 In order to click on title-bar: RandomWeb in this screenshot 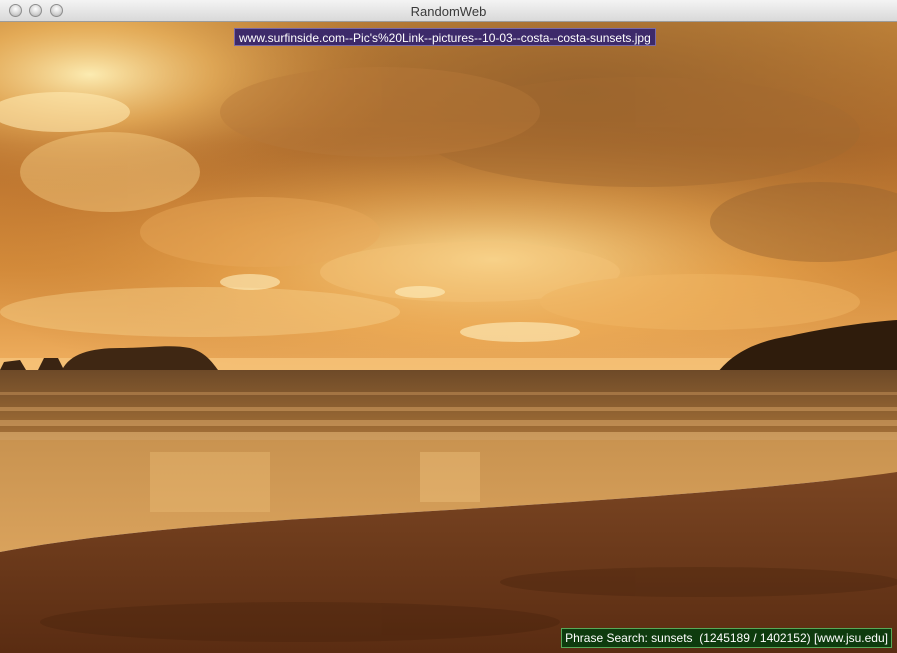, I will do `click(448, 11)`.